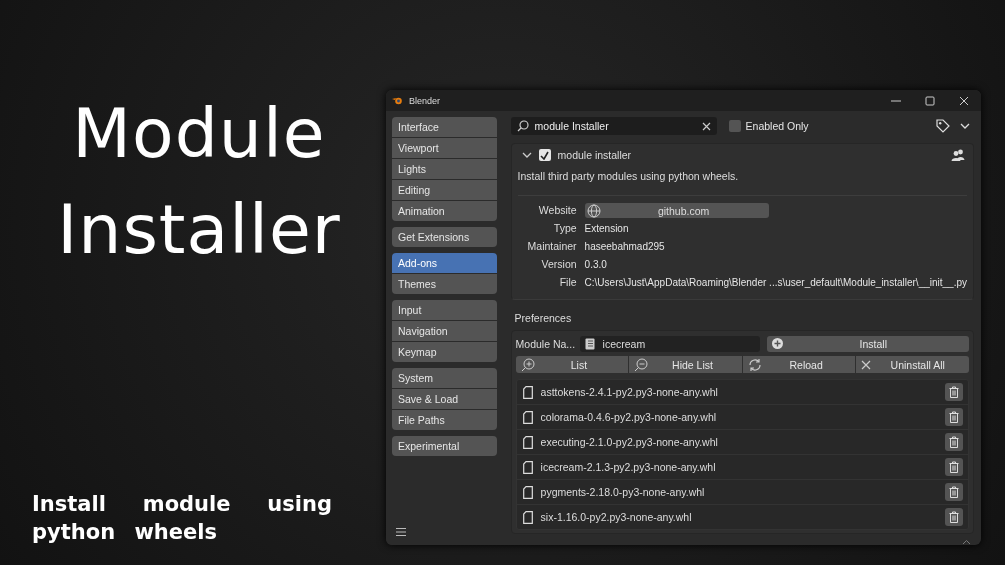  I want to click on plus-icon, so click(777, 343).